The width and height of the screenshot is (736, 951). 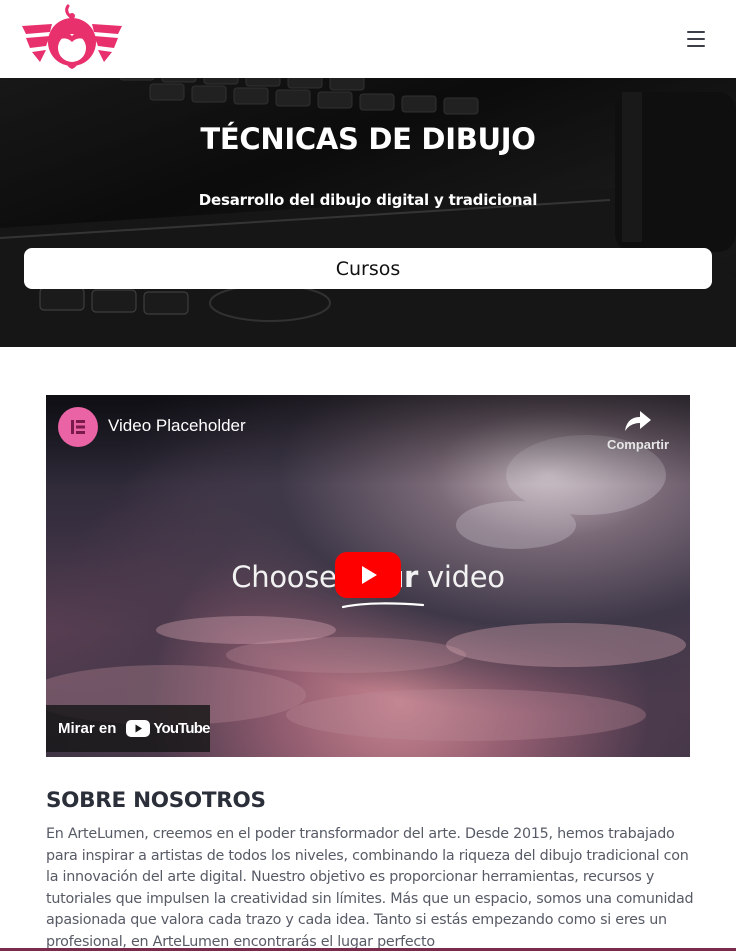 I want to click on elementor-icon, so click(x=78, y=427).